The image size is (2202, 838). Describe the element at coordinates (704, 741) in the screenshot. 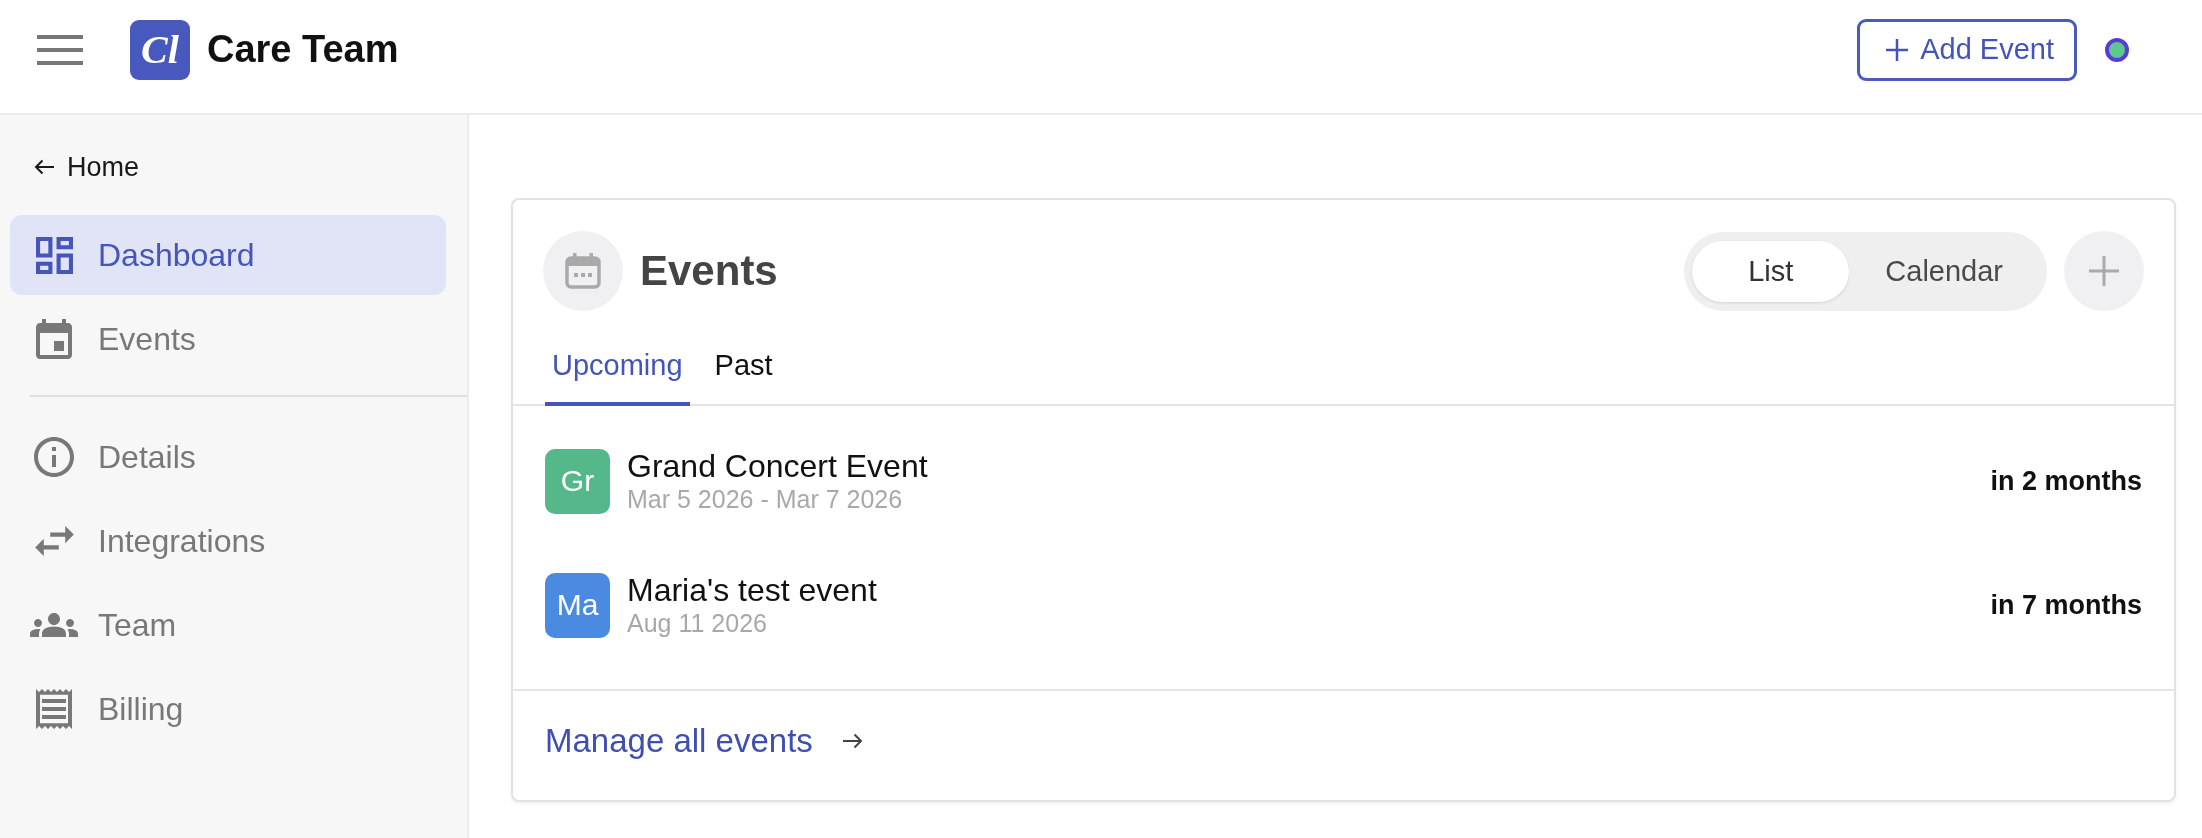

I see `manage-events-link: Manage all events` at that location.